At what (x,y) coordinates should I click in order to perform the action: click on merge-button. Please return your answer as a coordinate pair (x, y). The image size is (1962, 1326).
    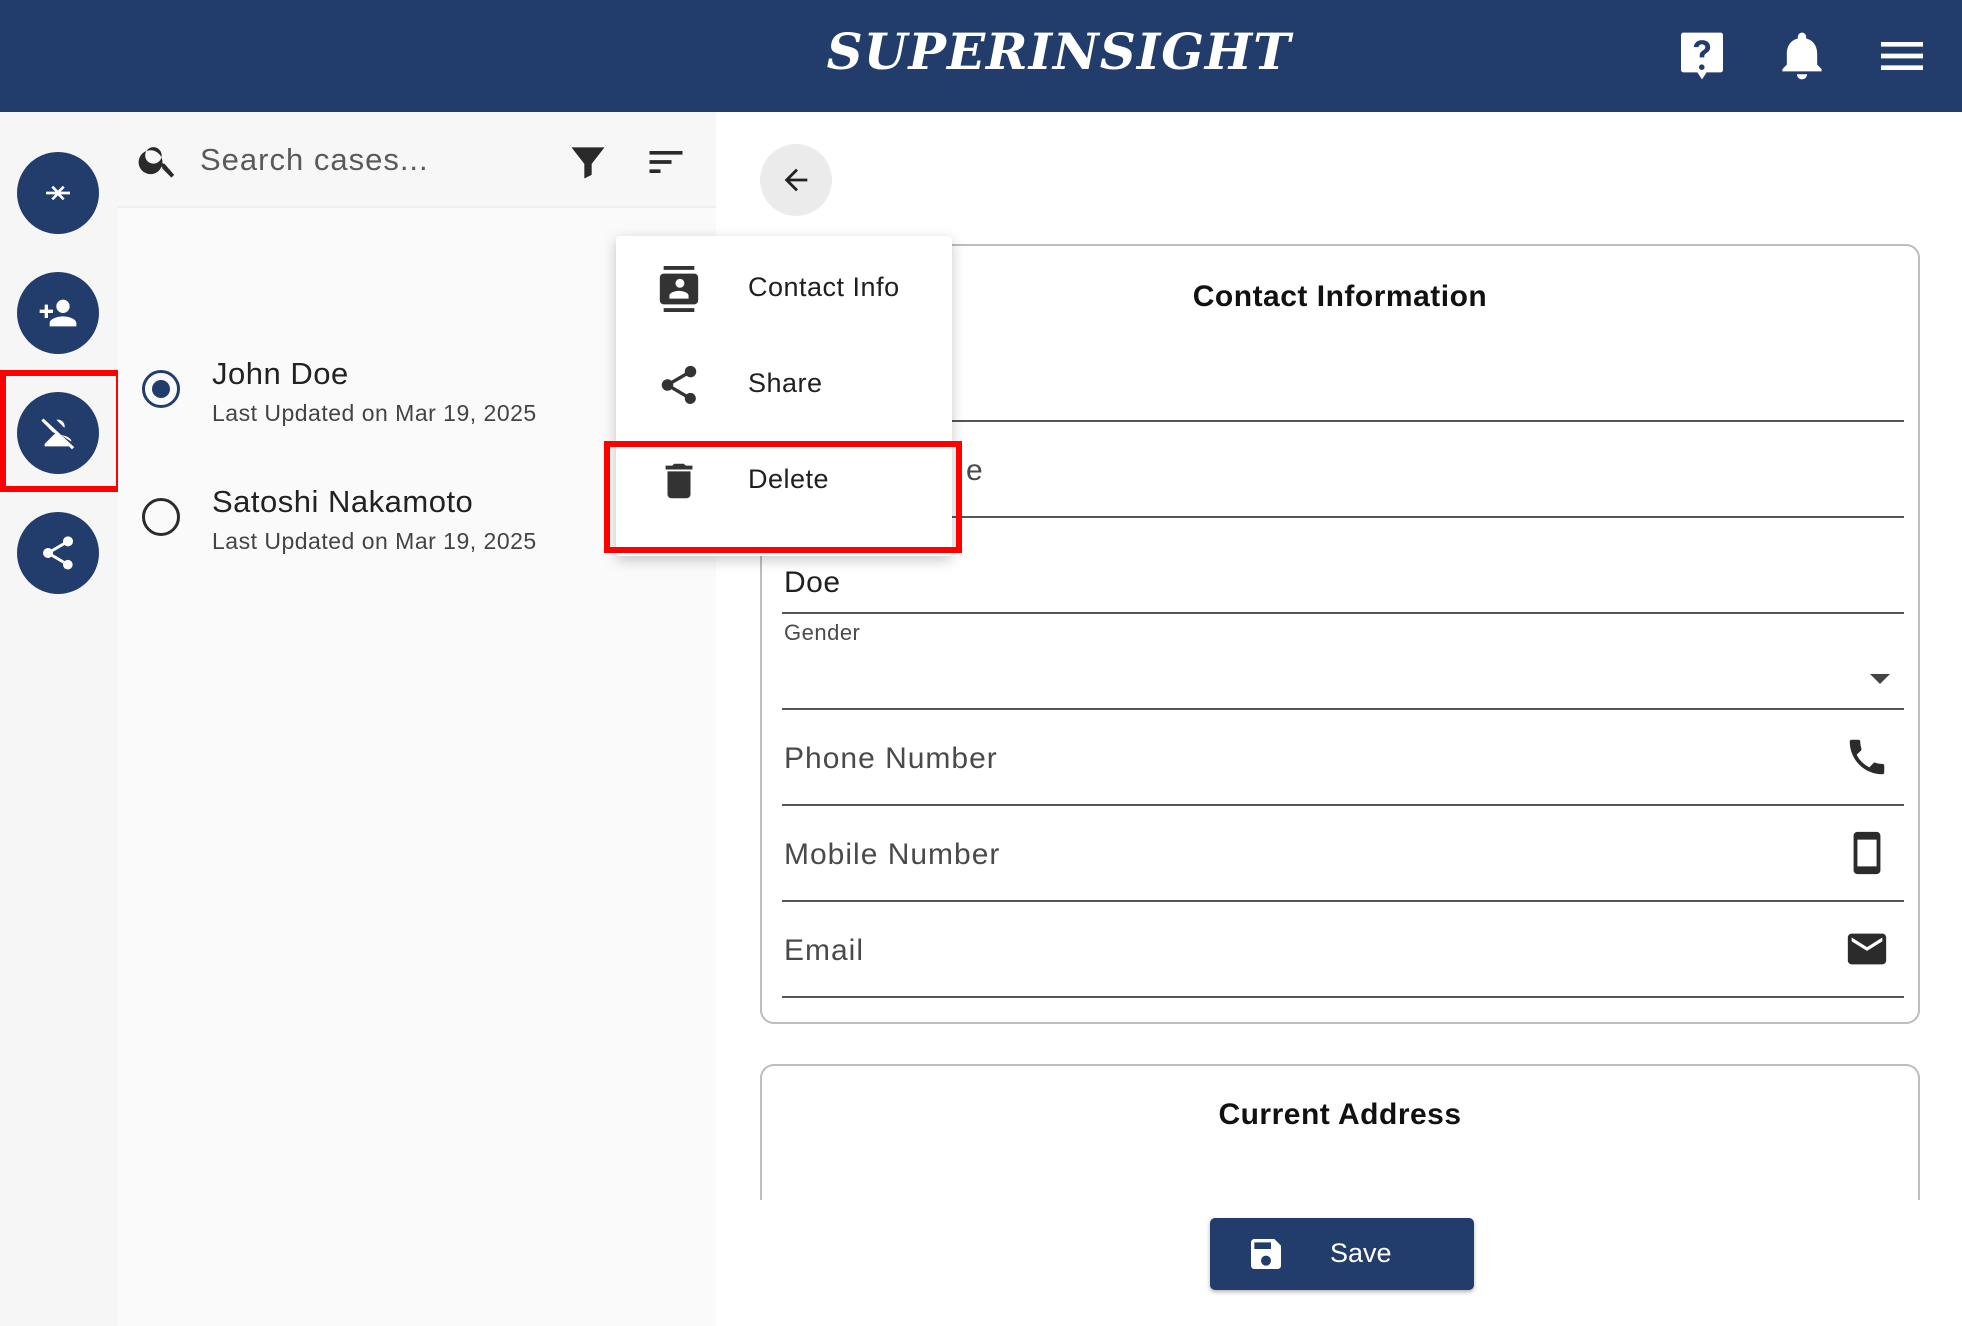
    Looking at the image, I should click on (58, 193).